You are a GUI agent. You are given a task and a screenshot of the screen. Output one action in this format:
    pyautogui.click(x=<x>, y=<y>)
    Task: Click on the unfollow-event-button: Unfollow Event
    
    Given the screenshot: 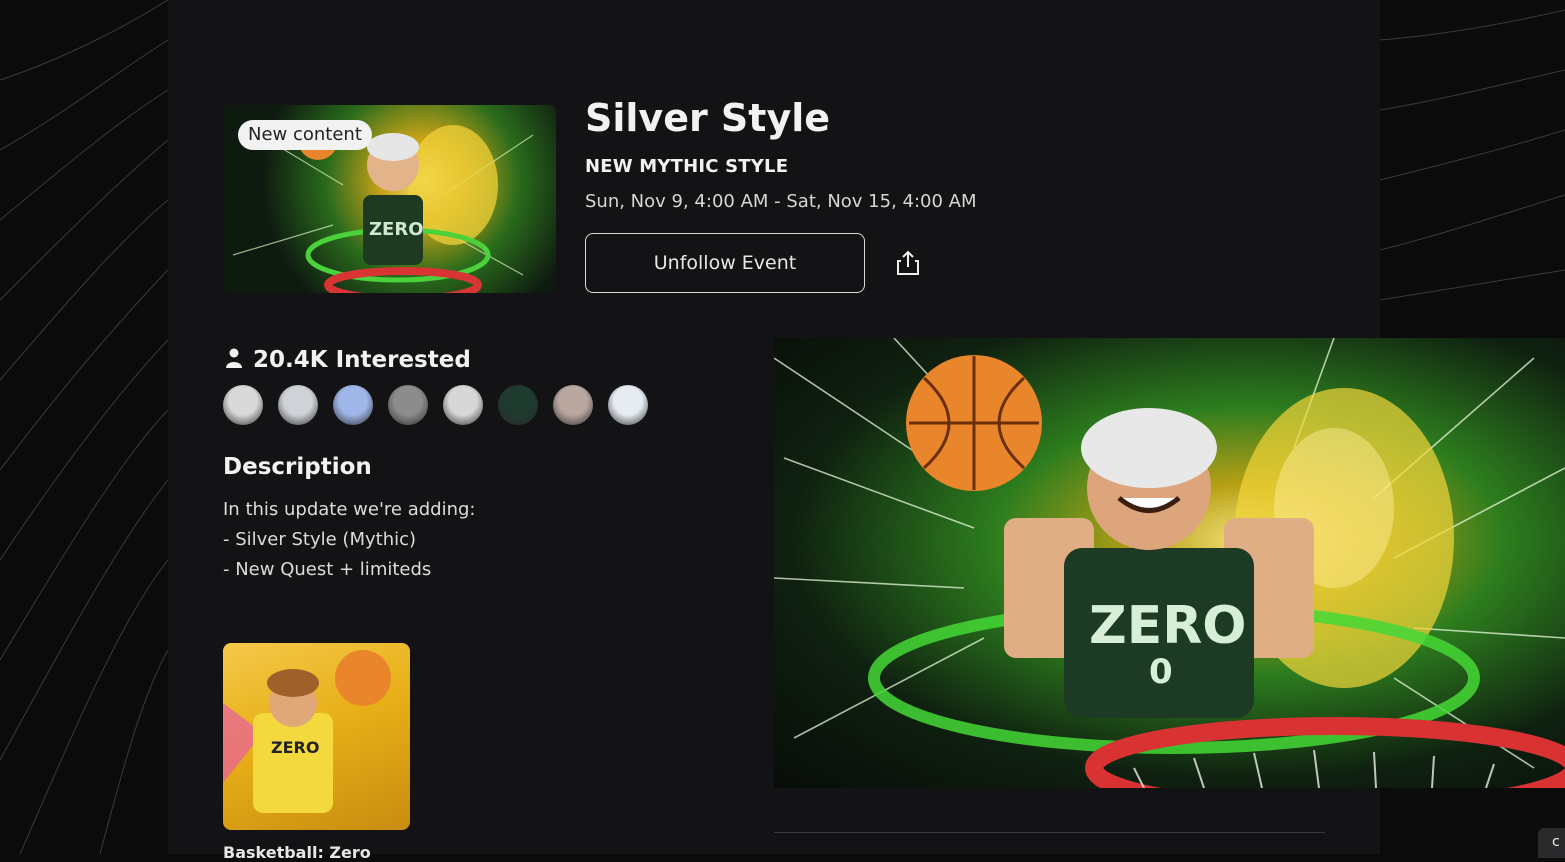 What is the action you would take?
    pyautogui.click(x=725, y=263)
    